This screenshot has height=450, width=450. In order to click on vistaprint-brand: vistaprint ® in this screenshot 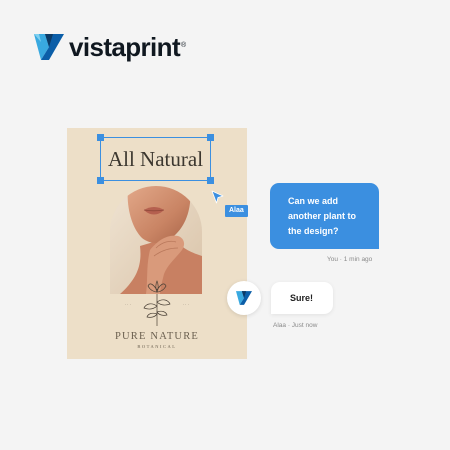, I will do `click(110, 47)`.